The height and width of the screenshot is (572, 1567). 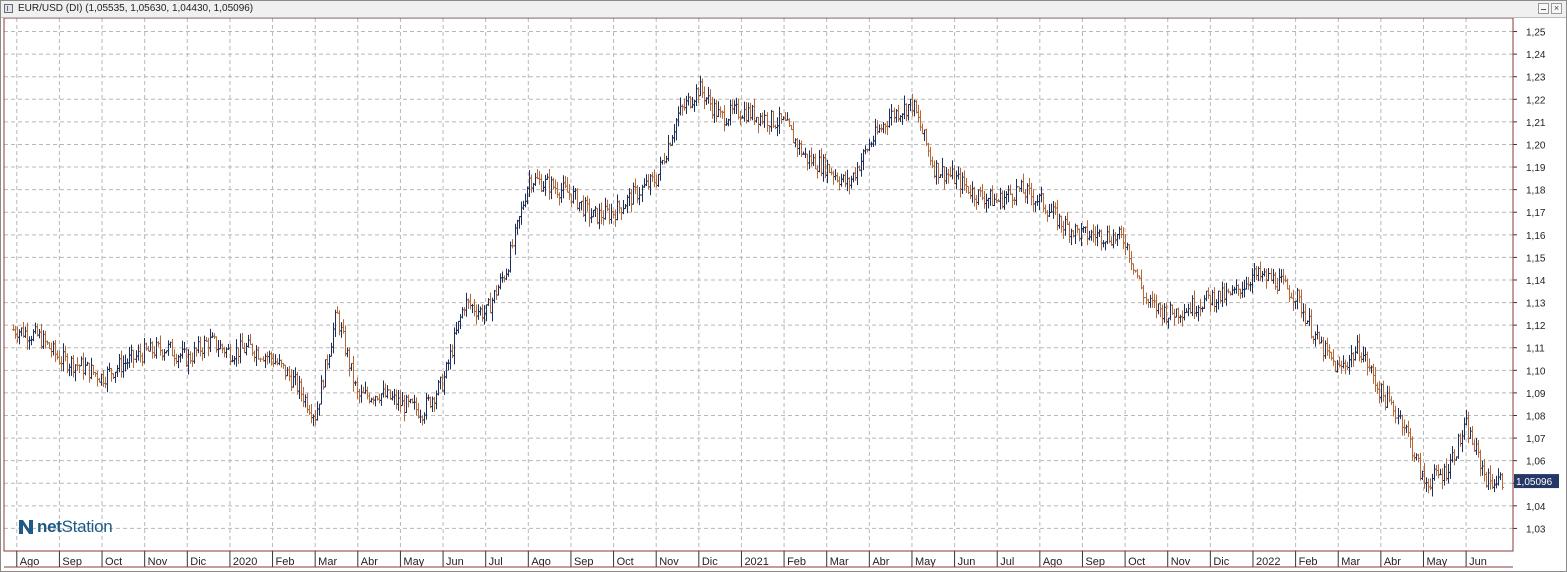 What do you see at coordinates (1536, 55) in the screenshot?
I see `y-axis-tick-label: 1,24` at bounding box center [1536, 55].